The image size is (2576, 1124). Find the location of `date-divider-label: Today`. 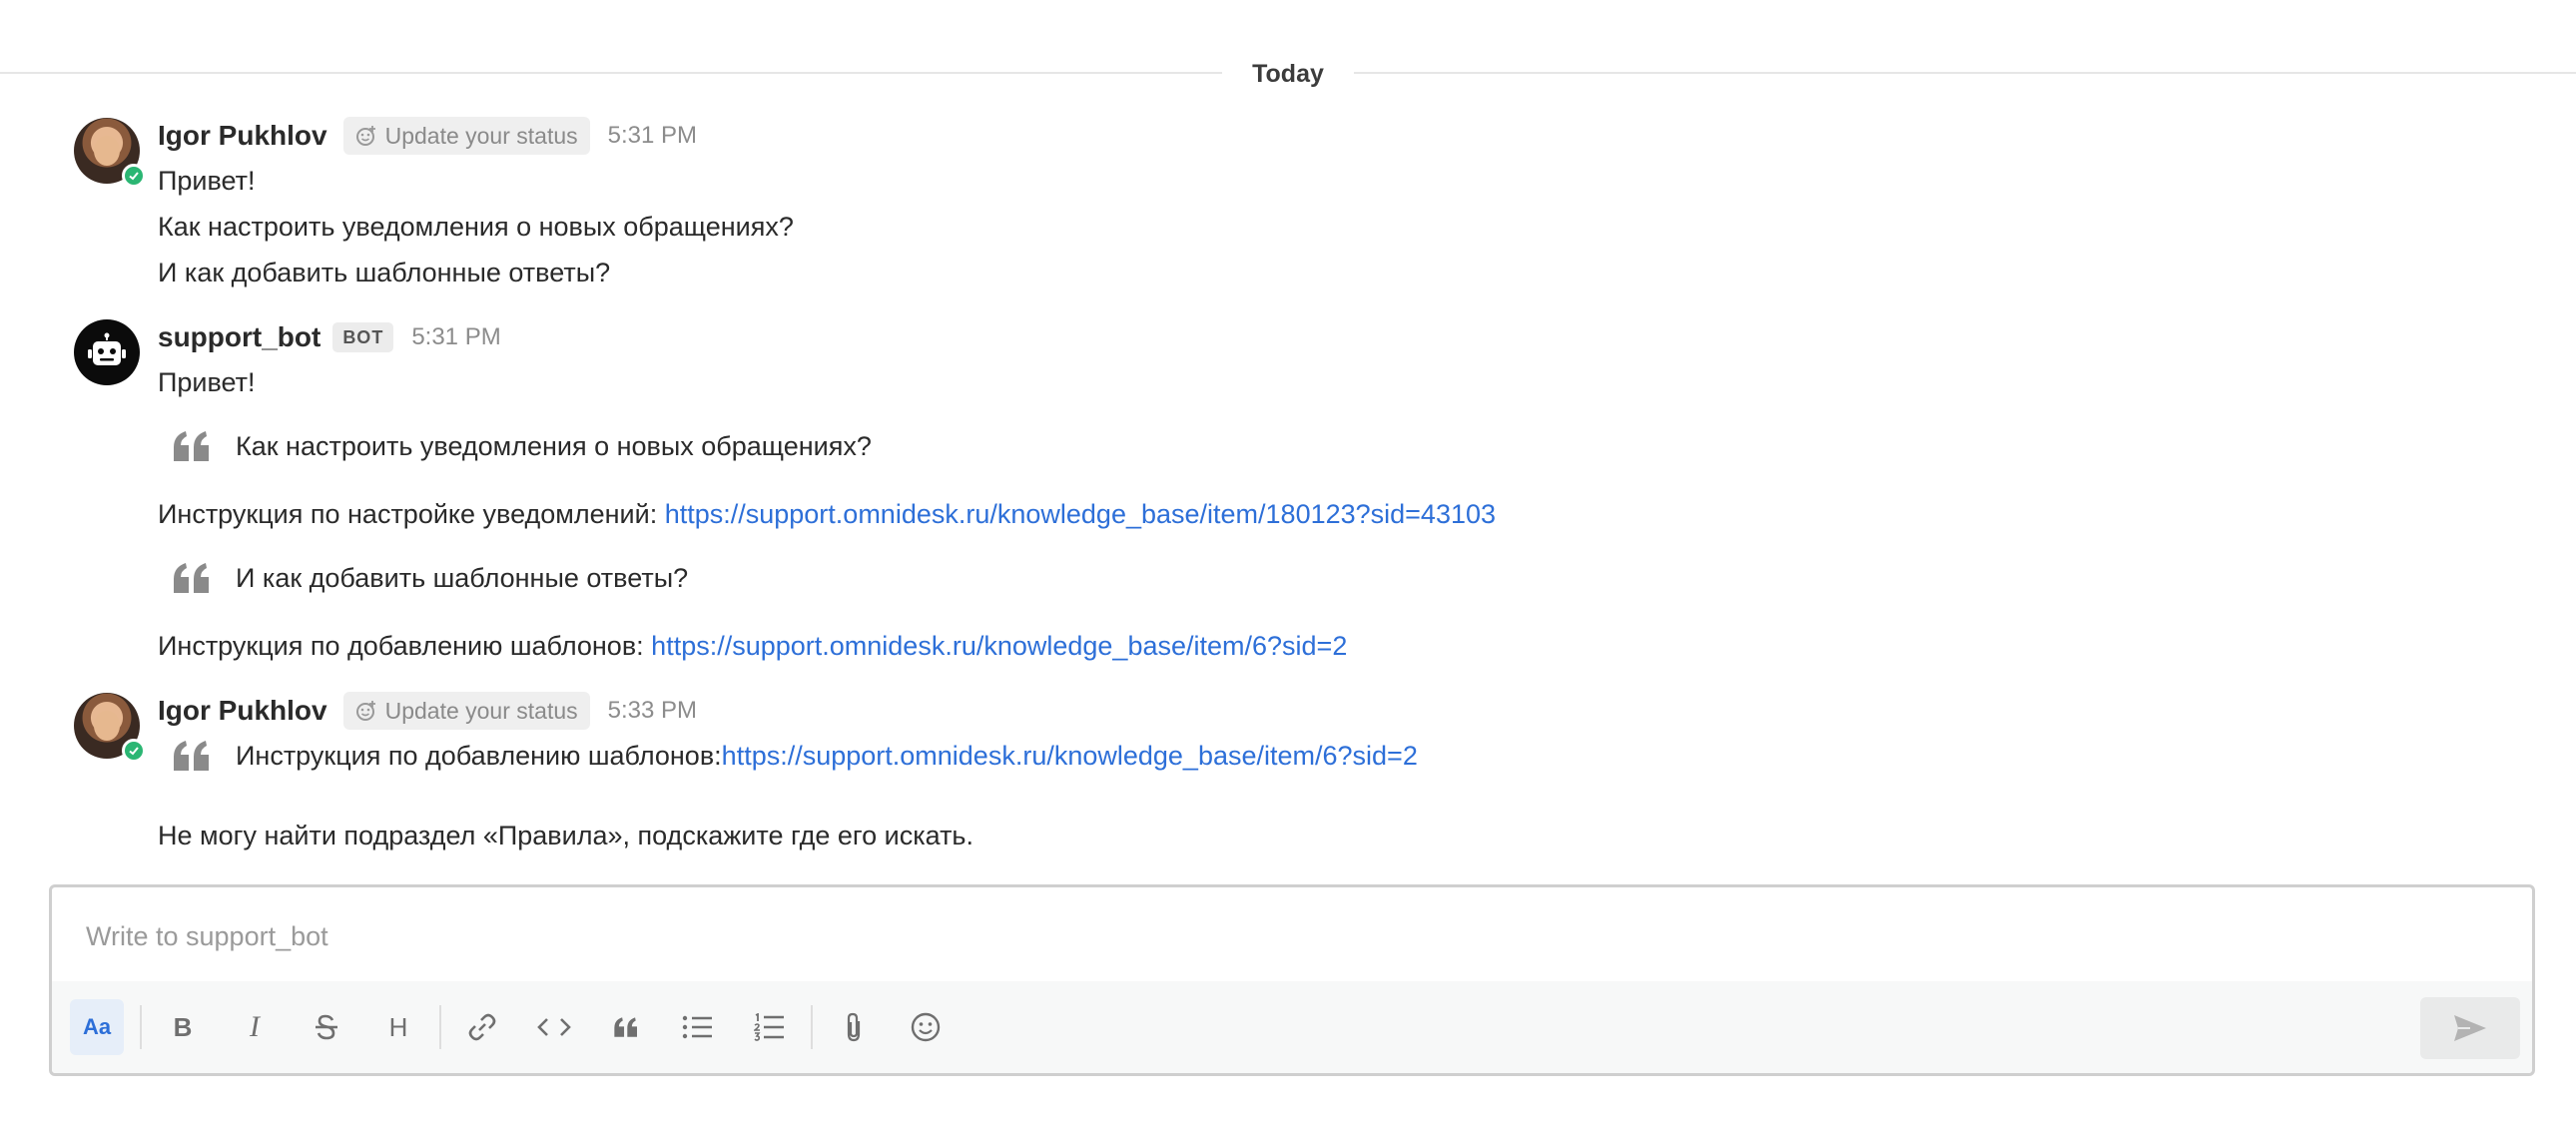

date-divider-label: Today is located at coordinates (1288, 74).